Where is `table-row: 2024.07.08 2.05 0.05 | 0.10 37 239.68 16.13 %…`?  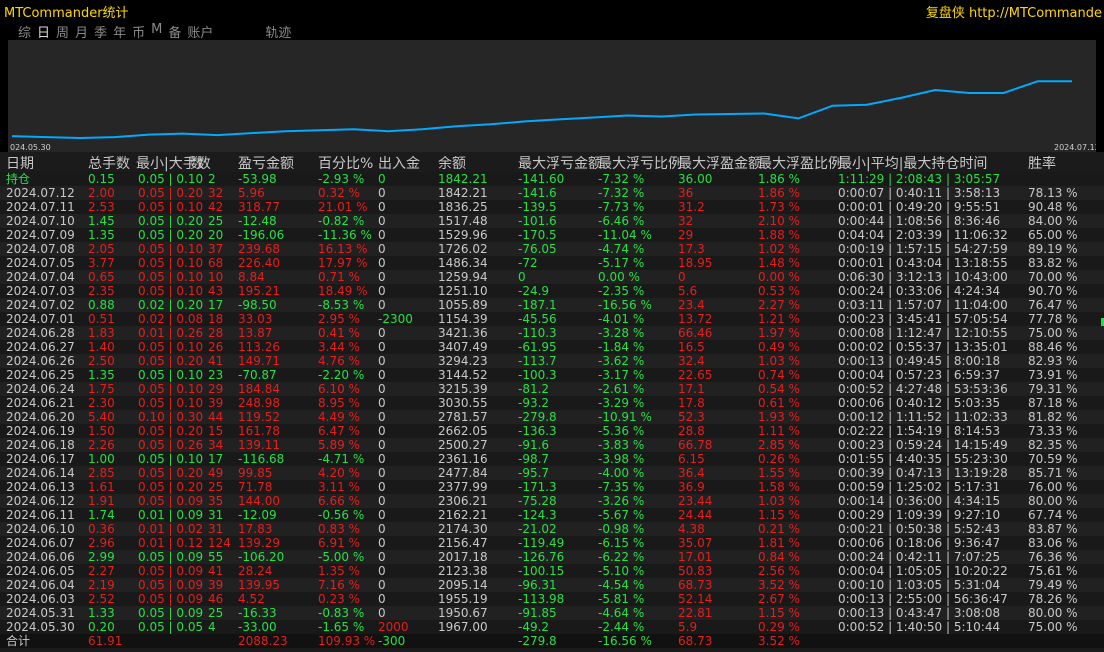 table-row: 2024.07.08 2.05 0.05 | 0.10 37 239.68 16.13 %… is located at coordinates (552, 249).